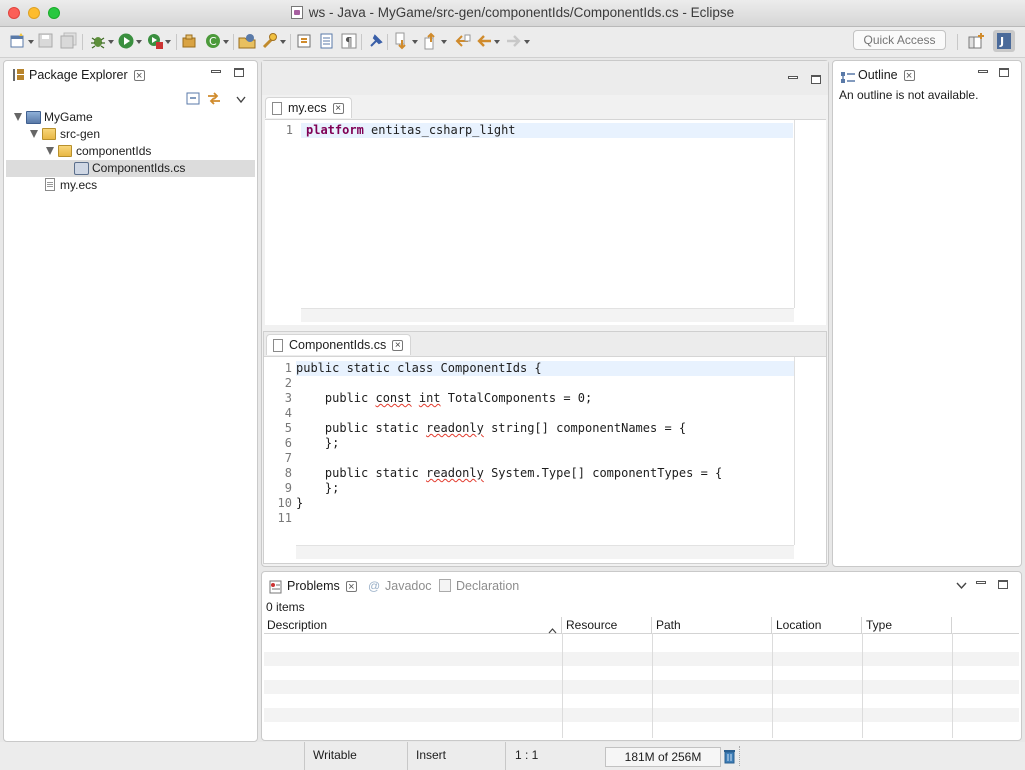  What do you see at coordinates (899, 40) in the screenshot?
I see `quick-access-input` at bounding box center [899, 40].